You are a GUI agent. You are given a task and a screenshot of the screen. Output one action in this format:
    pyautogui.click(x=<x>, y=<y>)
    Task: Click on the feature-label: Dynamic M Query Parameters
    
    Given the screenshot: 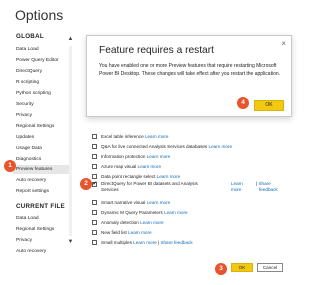 What is the action you would take?
    pyautogui.click(x=132, y=212)
    